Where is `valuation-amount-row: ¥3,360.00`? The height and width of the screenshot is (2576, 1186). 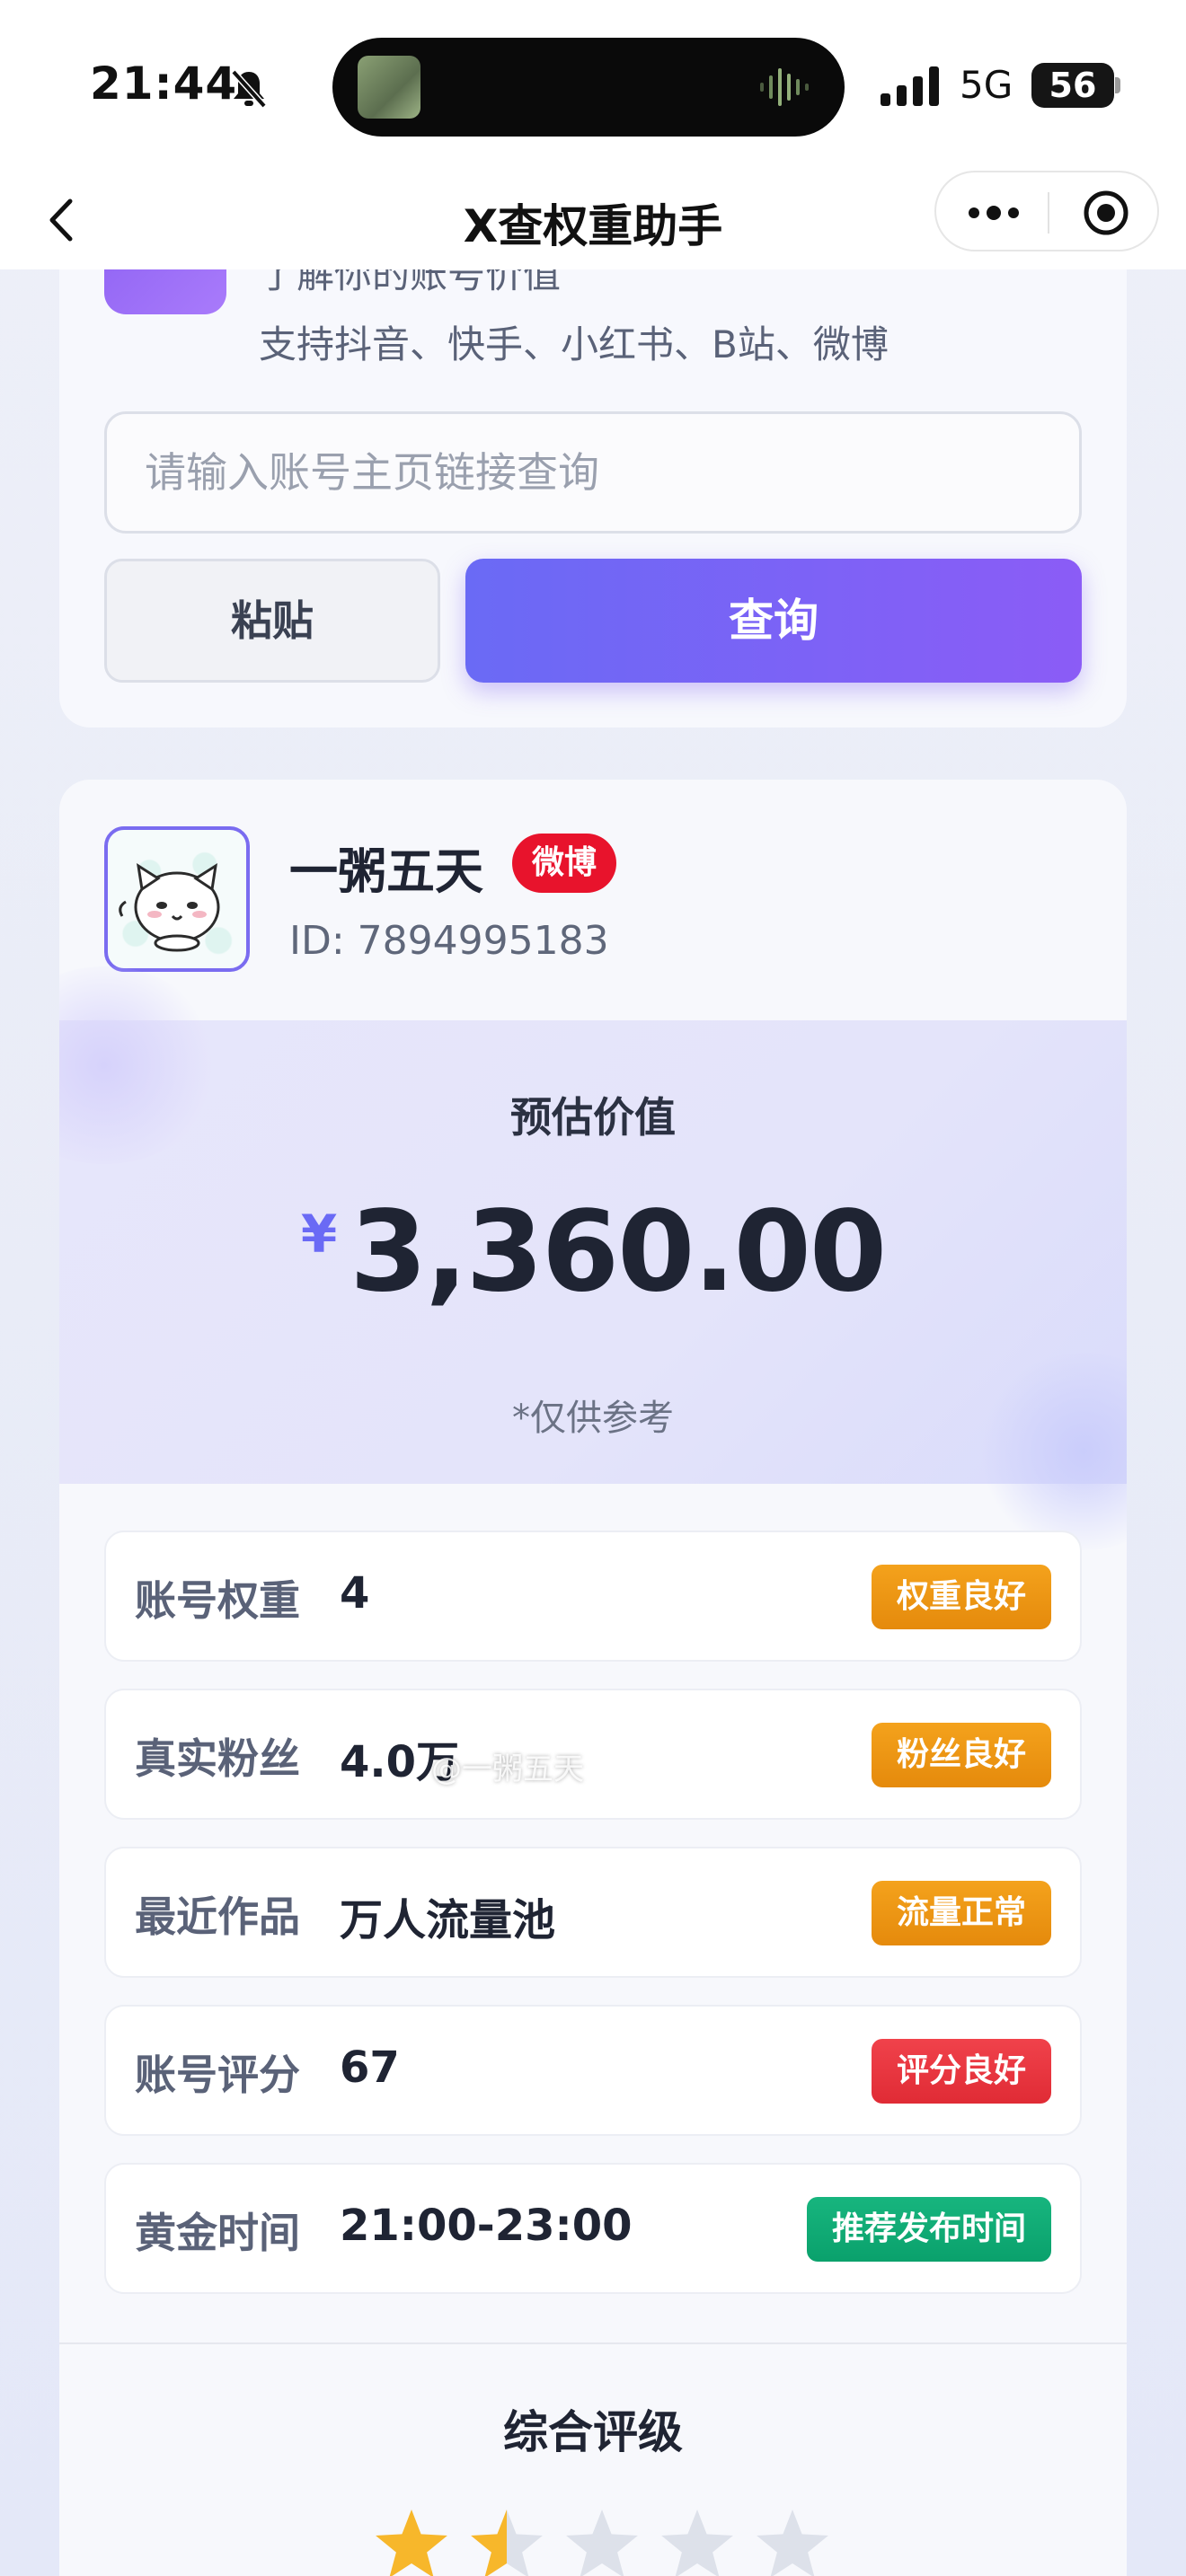 valuation-amount-row: ¥3,360.00 is located at coordinates (593, 1252).